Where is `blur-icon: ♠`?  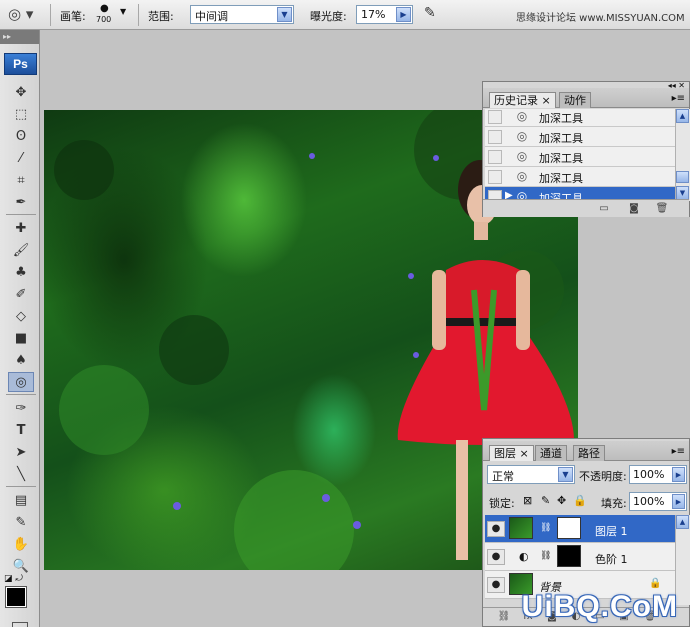 blur-icon: ♠ is located at coordinates (21, 360).